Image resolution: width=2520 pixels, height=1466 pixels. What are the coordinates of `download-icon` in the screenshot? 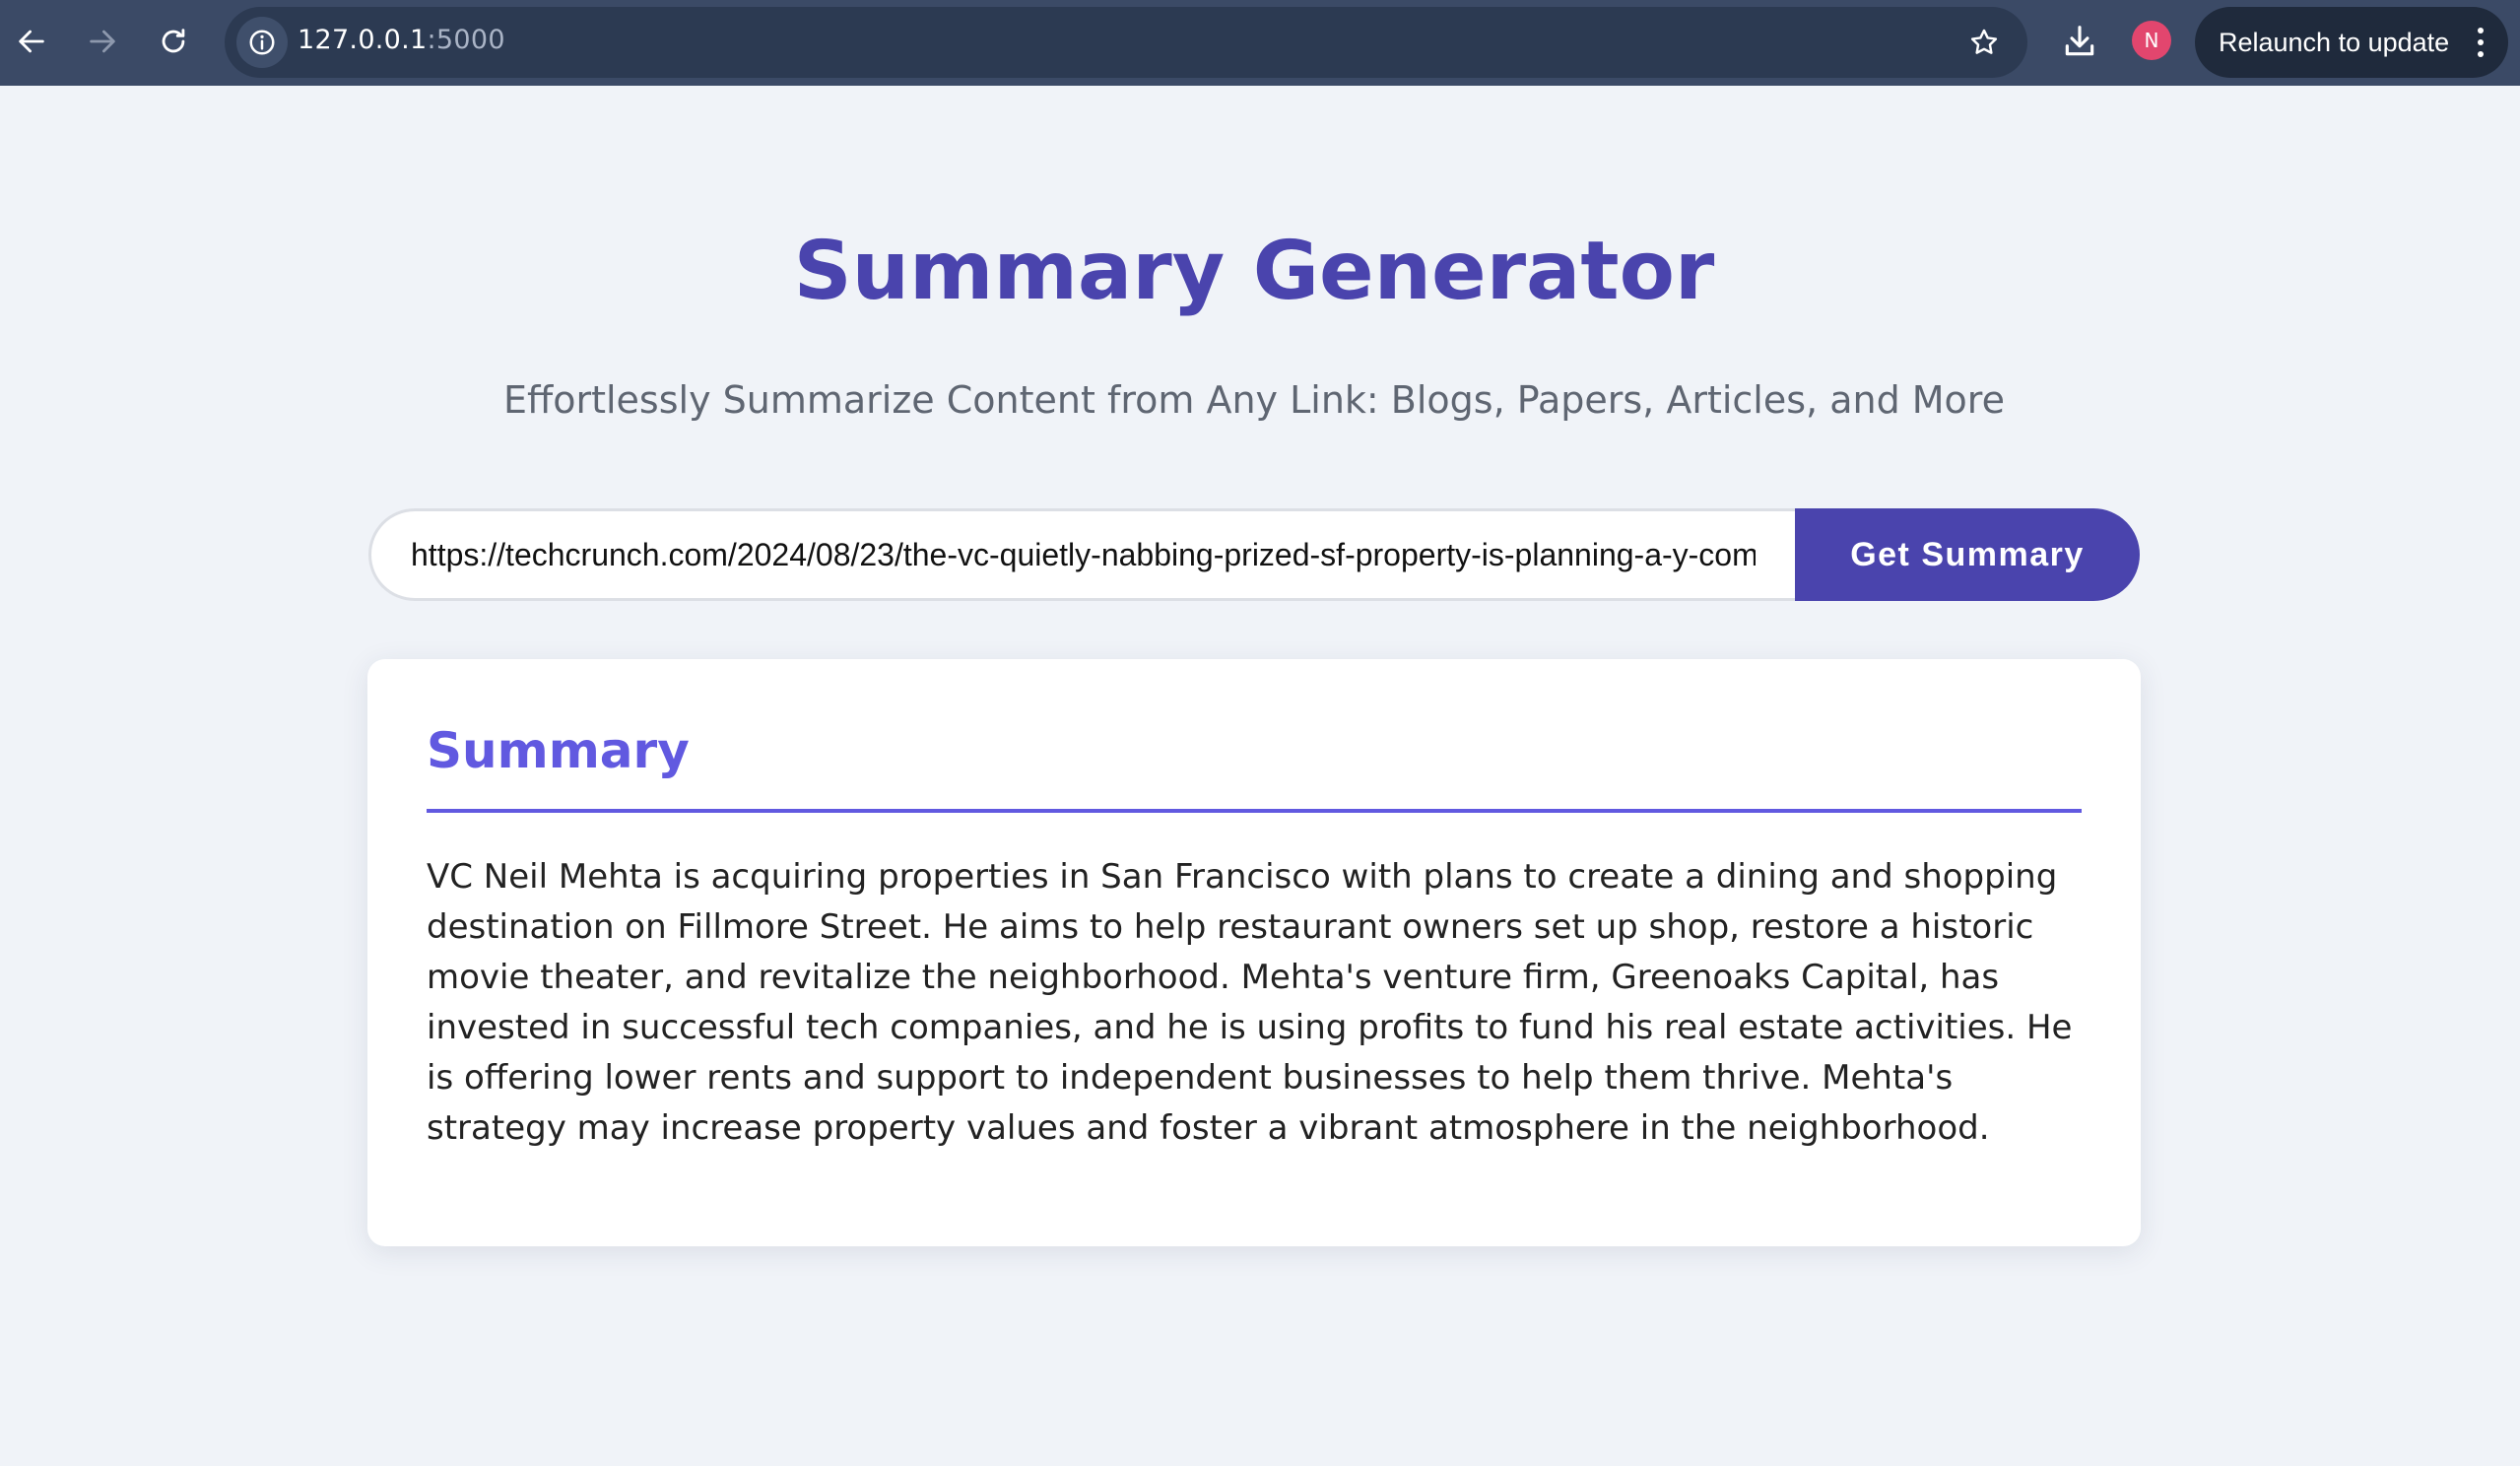 It's located at (2079, 41).